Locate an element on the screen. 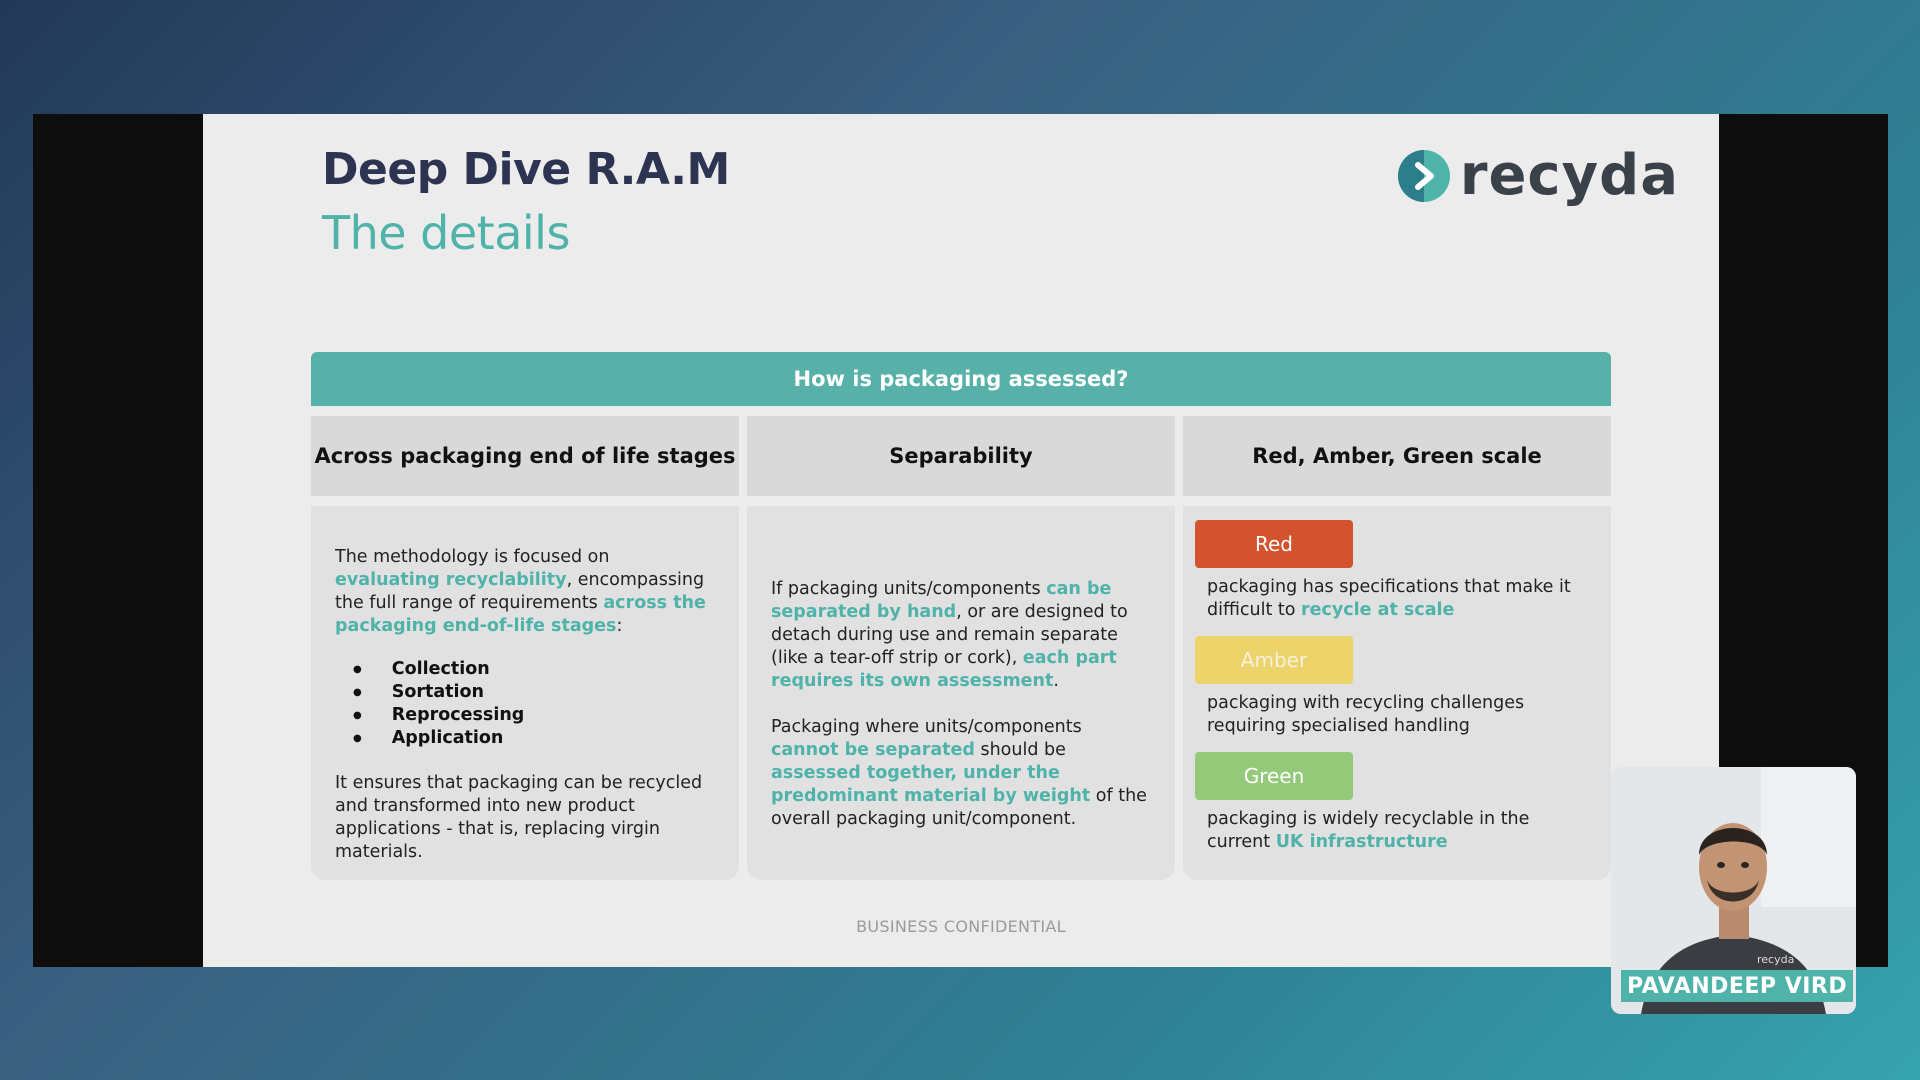  red-rating-badge: Red is located at coordinates (1274, 544).